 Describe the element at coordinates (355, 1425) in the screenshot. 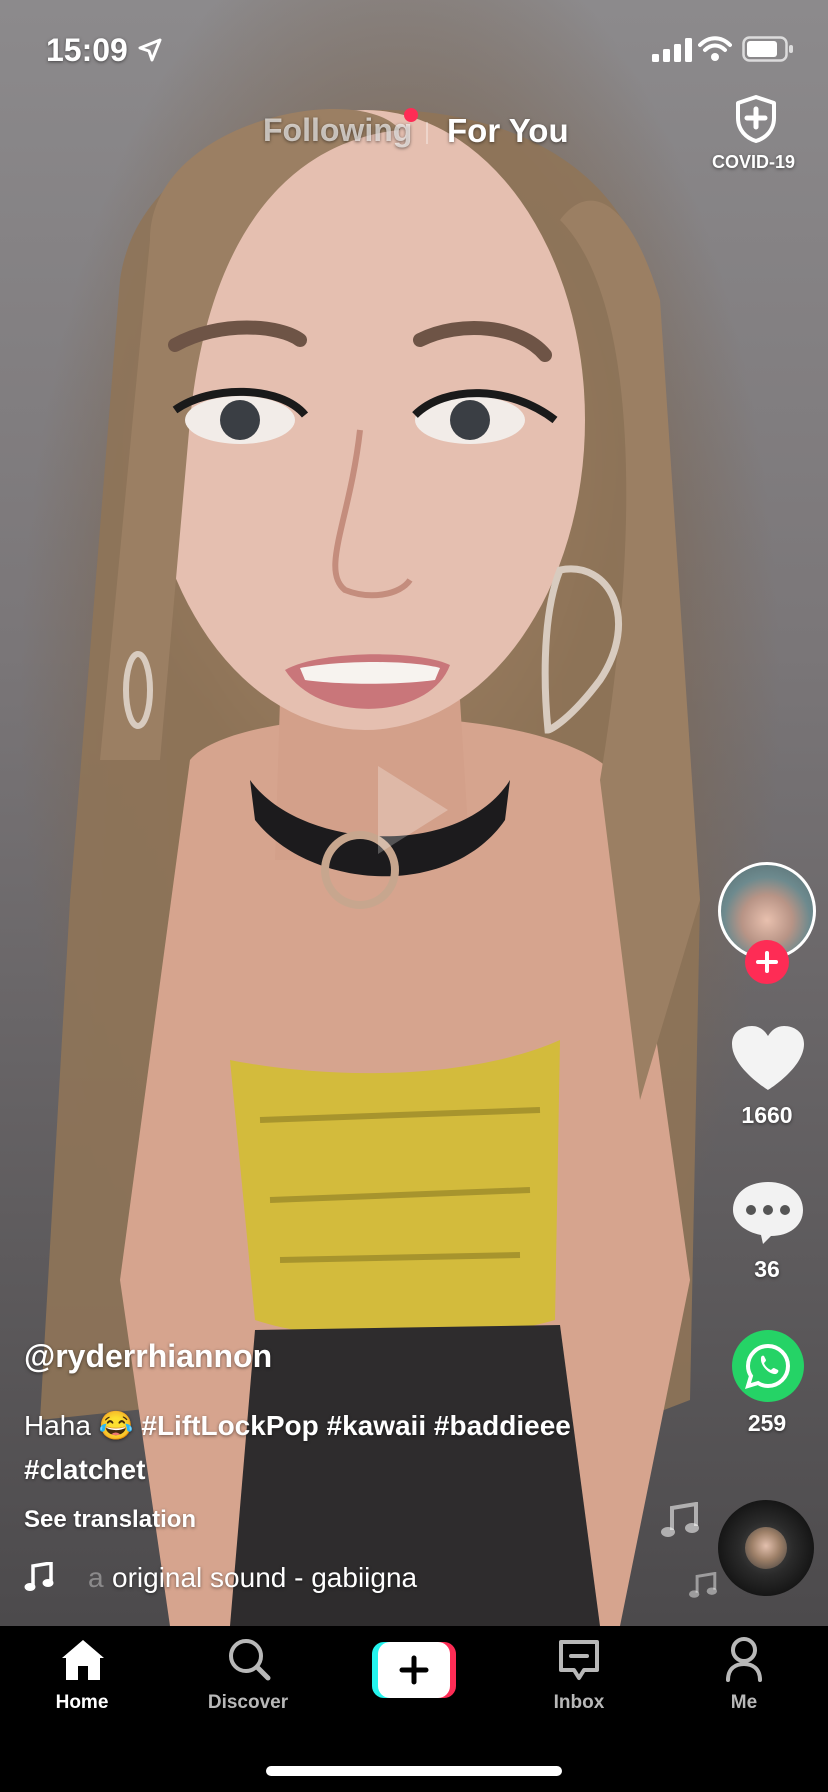

I see `hashtags-line-1: #LiftLockPop #kawaii #baddieee` at that location.